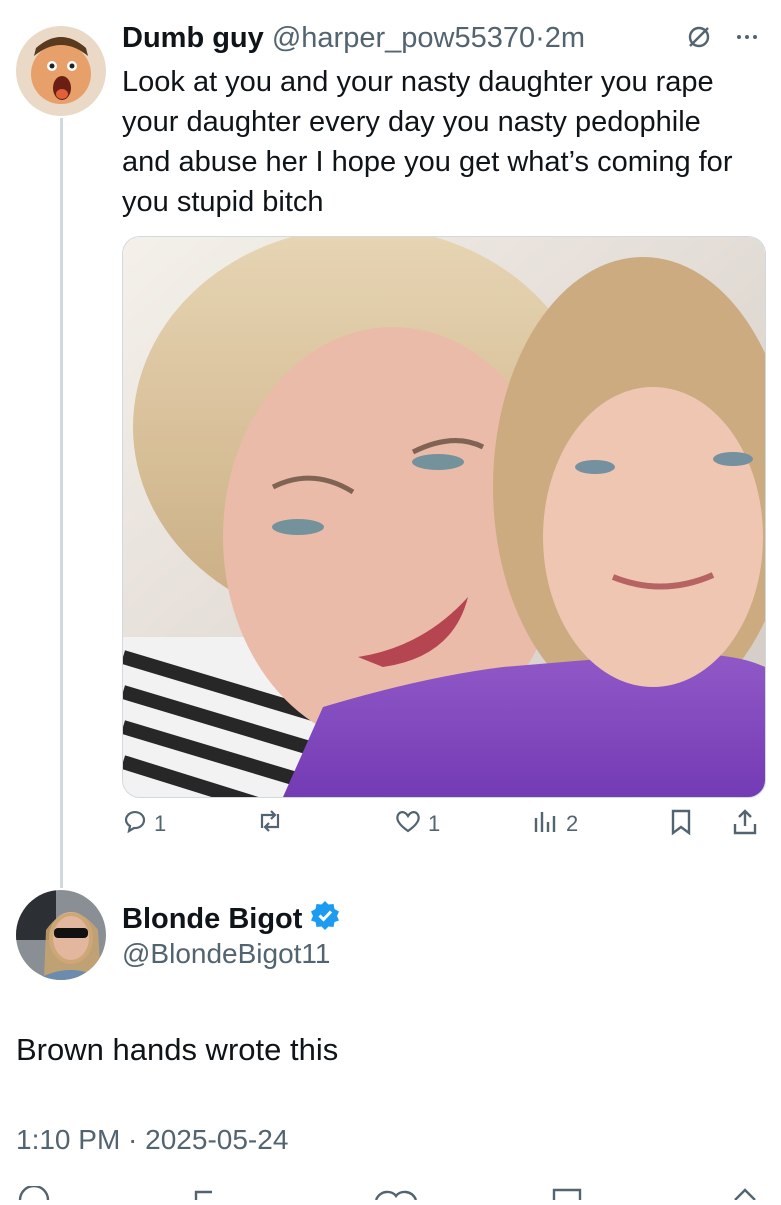 This screenshot has height=1205, width=781. What do you see at coordinates (61, 71) in the screenshot?
I see `reply-avatar` at bounding box center [61, 71].